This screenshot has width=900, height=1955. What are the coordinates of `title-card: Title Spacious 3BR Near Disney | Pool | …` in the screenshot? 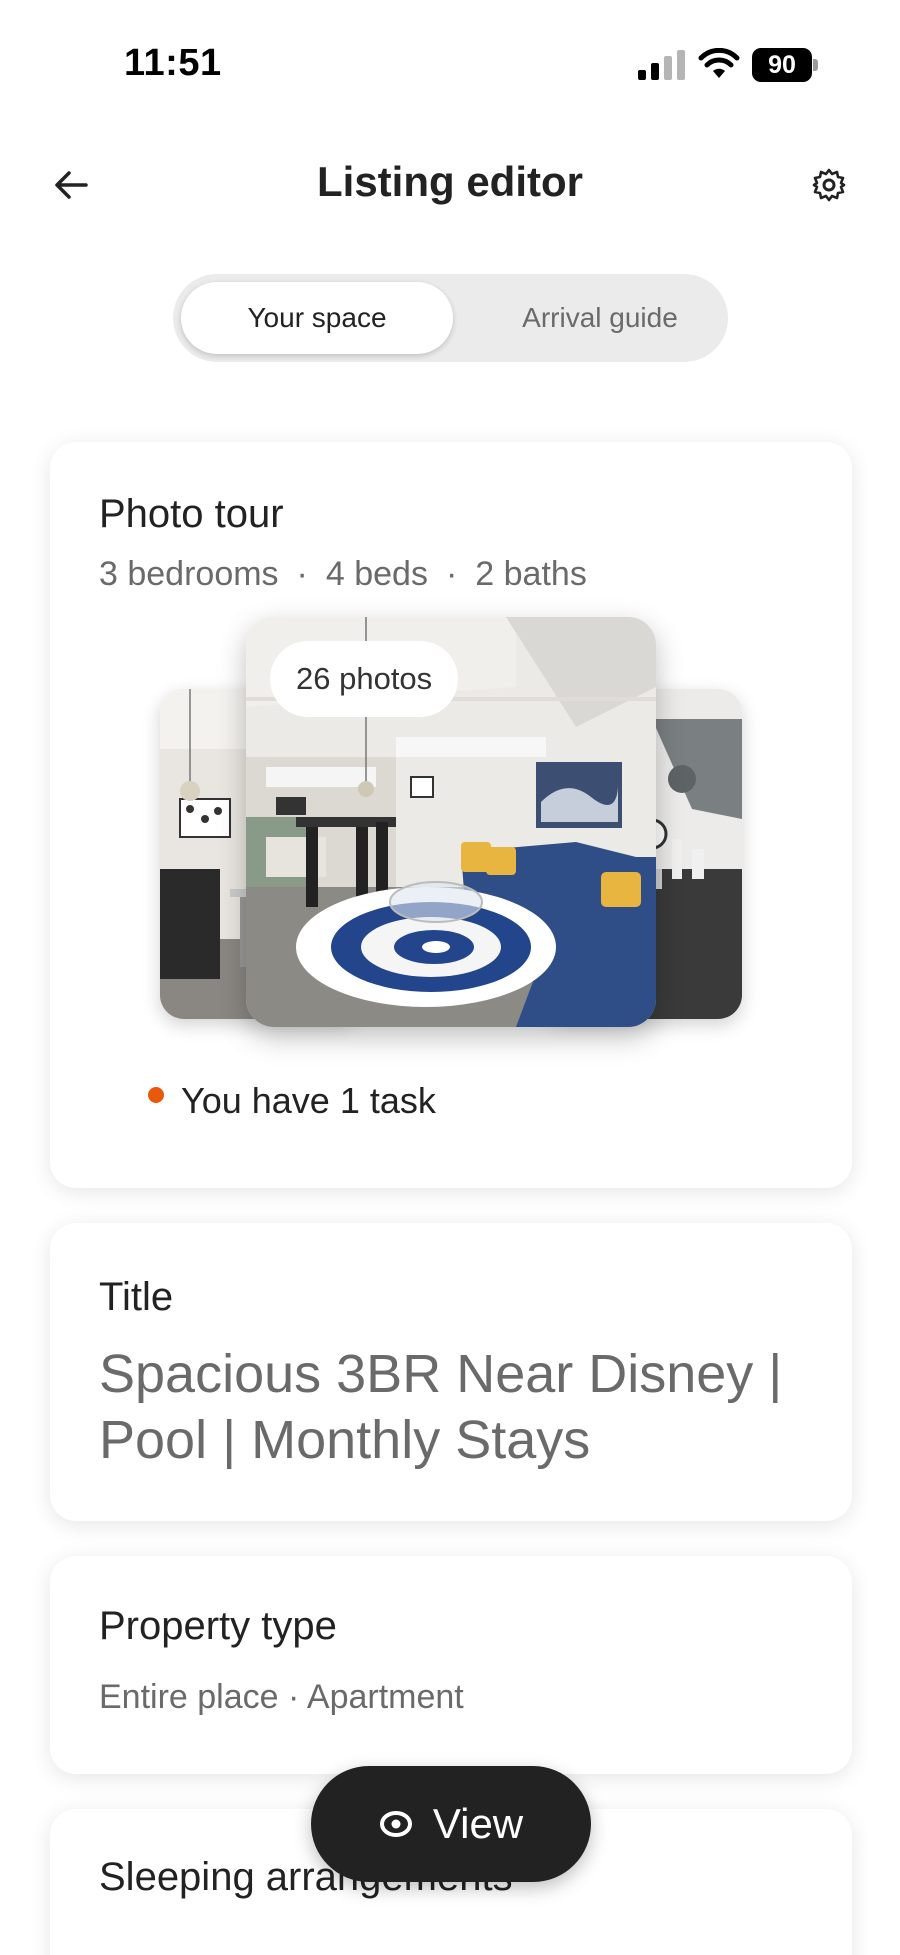 It's located at (451, 1372).